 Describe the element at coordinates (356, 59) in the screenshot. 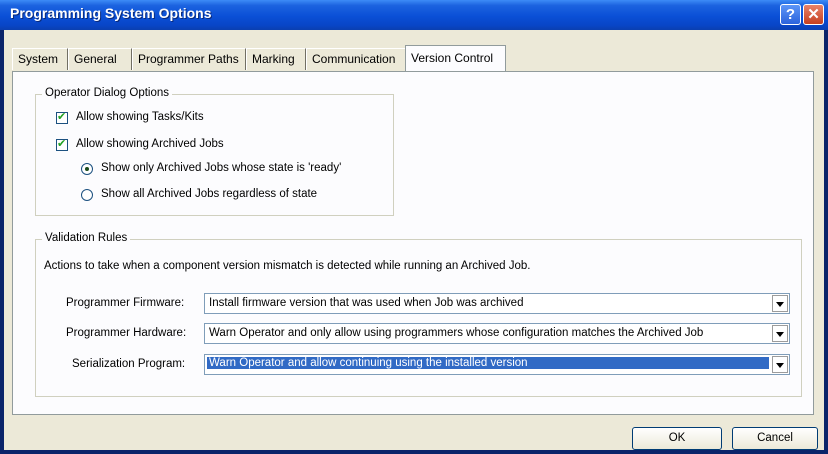

I see `tab-communication: Communication` at that location.